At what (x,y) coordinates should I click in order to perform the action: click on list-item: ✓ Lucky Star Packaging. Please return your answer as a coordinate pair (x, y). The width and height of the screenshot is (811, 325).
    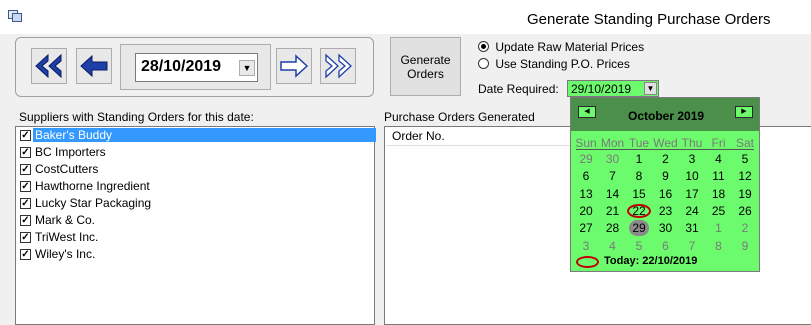
    Looking at the image, I should click on (196, 203).